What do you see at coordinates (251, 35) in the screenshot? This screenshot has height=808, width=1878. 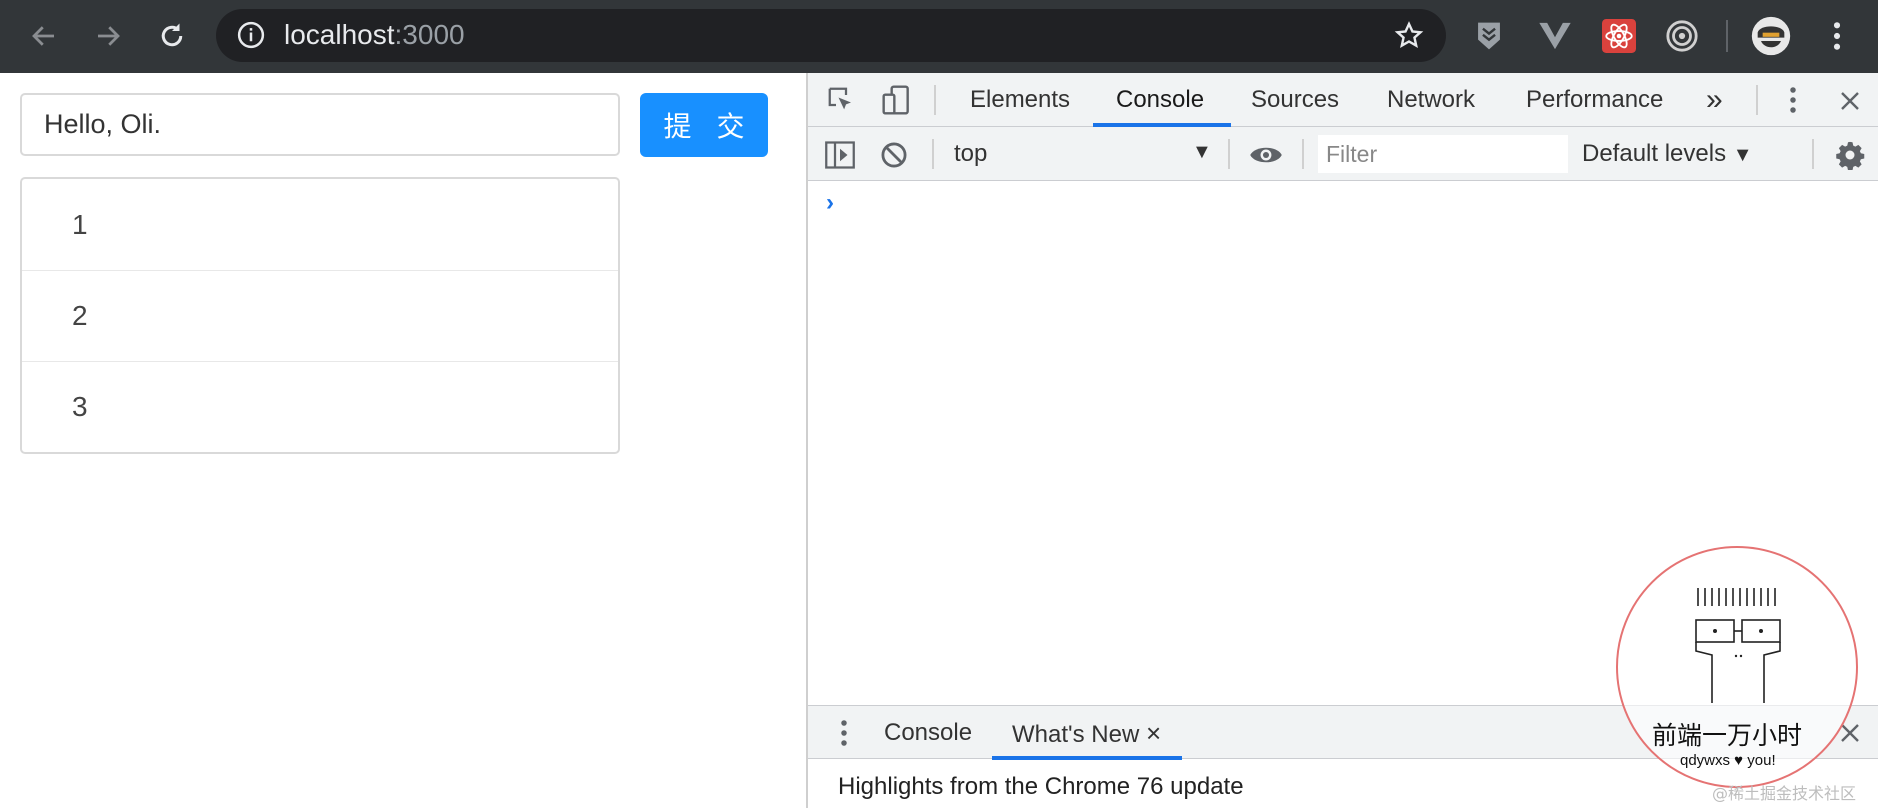 I see `info-icon` at bounding box center [251, 35].